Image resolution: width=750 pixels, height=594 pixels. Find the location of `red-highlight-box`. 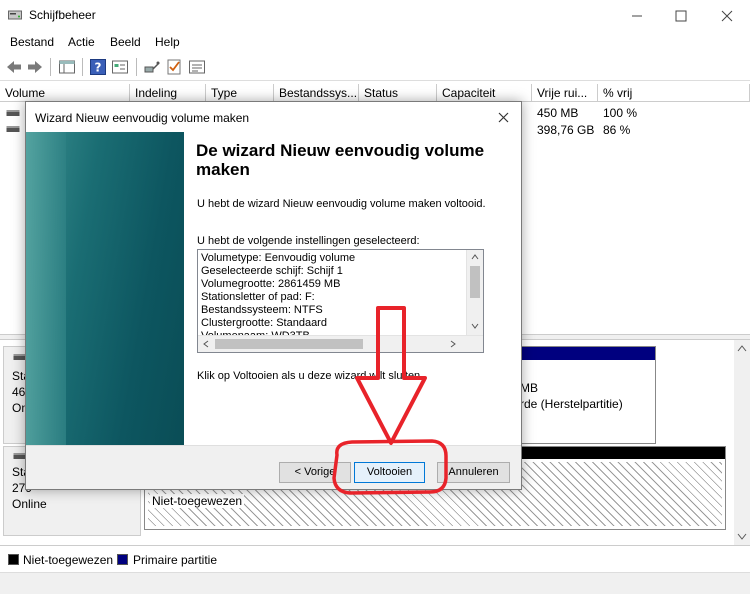

red-highlight-box is located at coordinates (390, 467).